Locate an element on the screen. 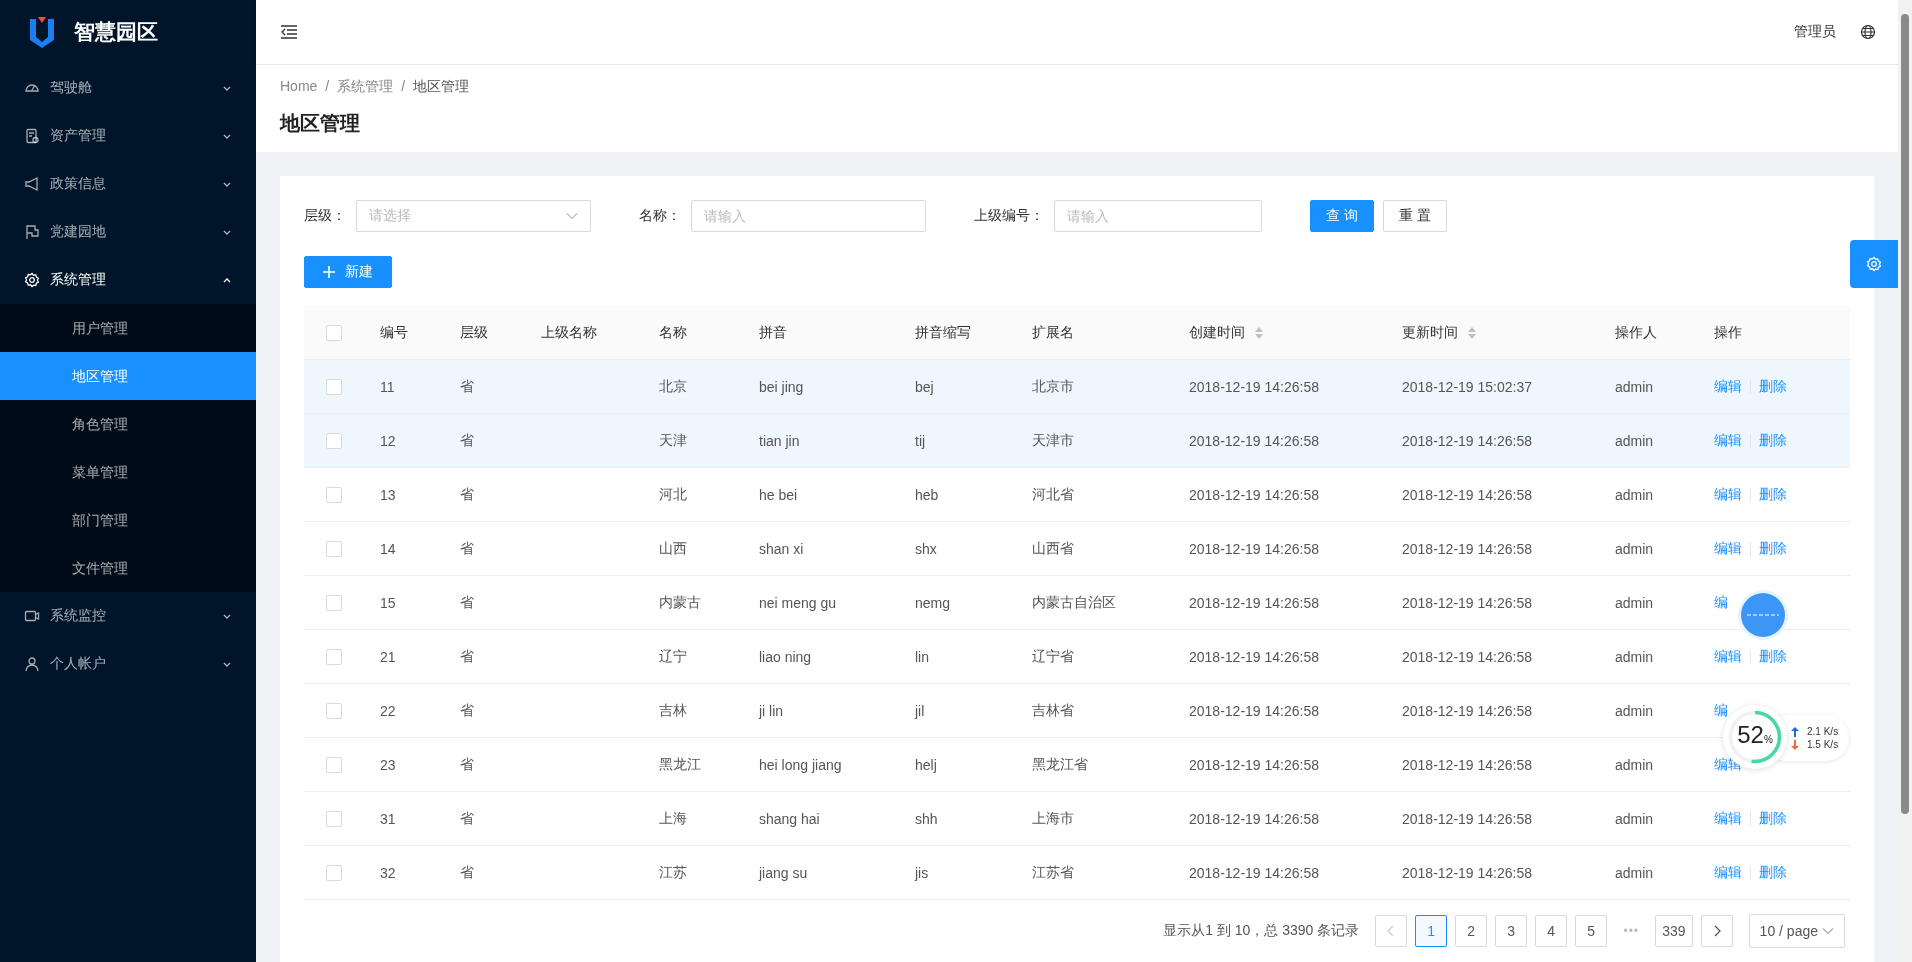 This screenshot has height=962, width=1912. table-cell: 内蒙古 is located at coordinates (680, 602).